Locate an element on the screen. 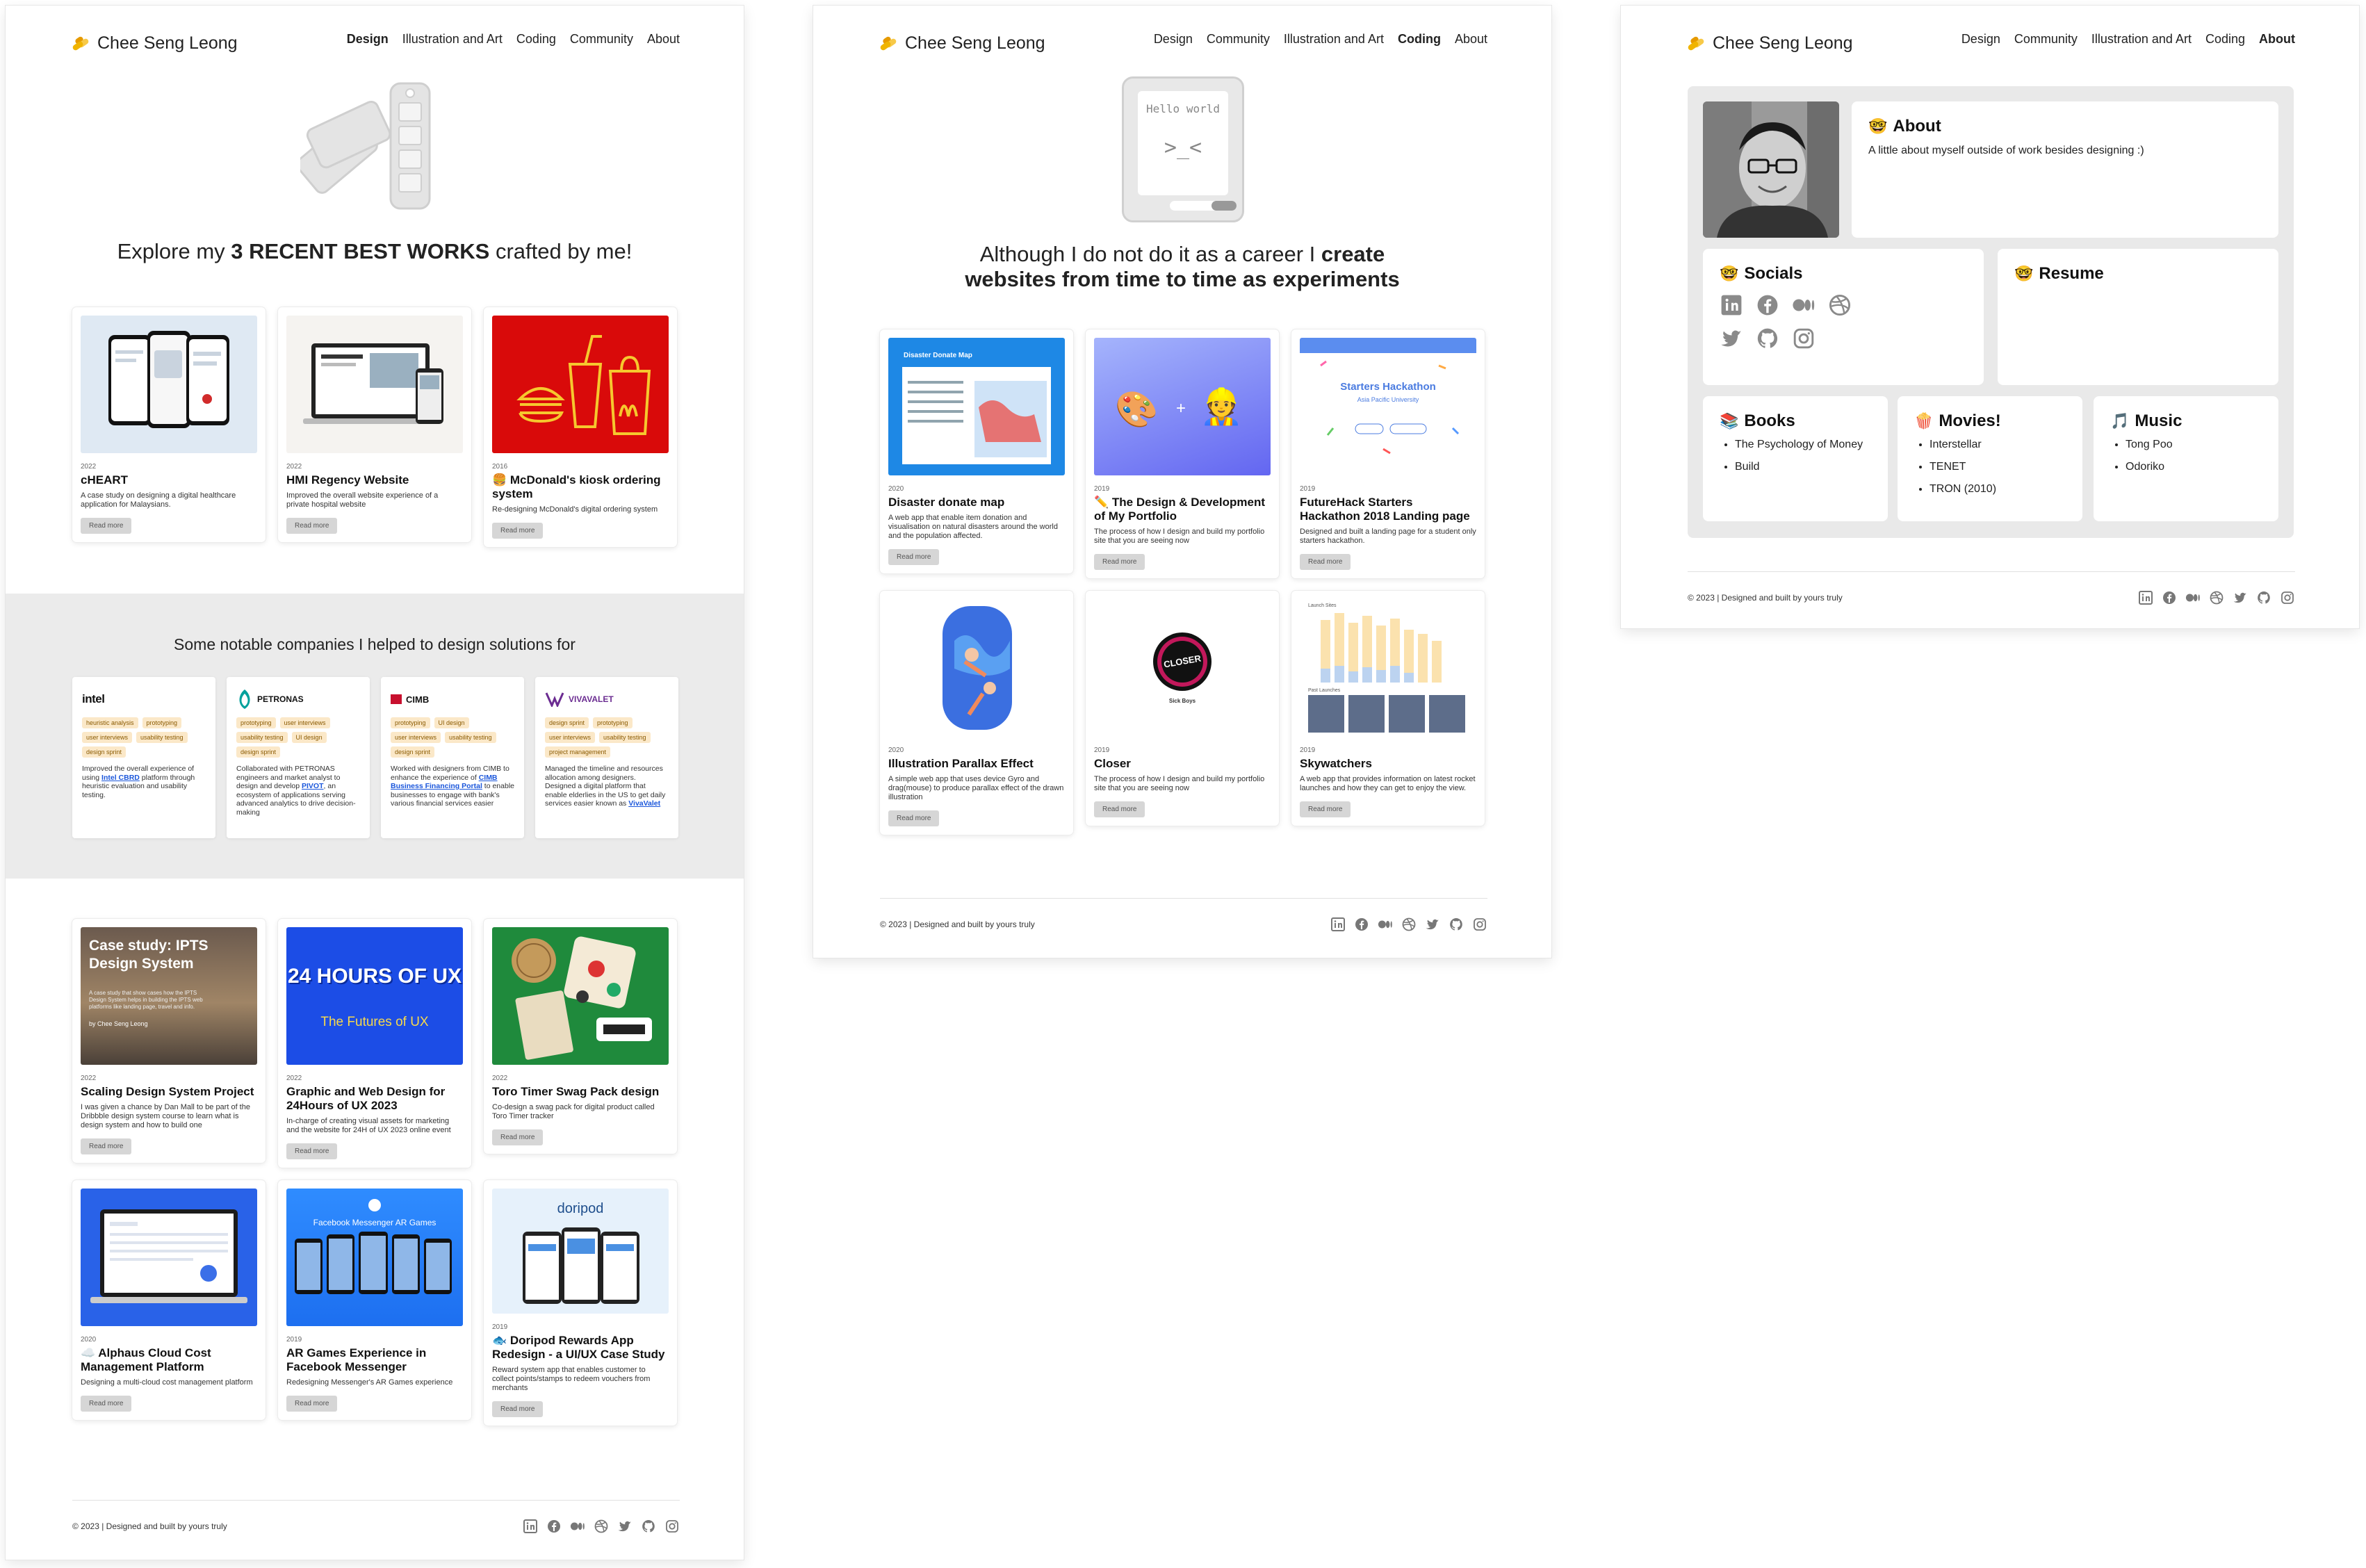 The image size is (2366, 1568). company-link: Intel CBRD is located at coordinates (120, 778).